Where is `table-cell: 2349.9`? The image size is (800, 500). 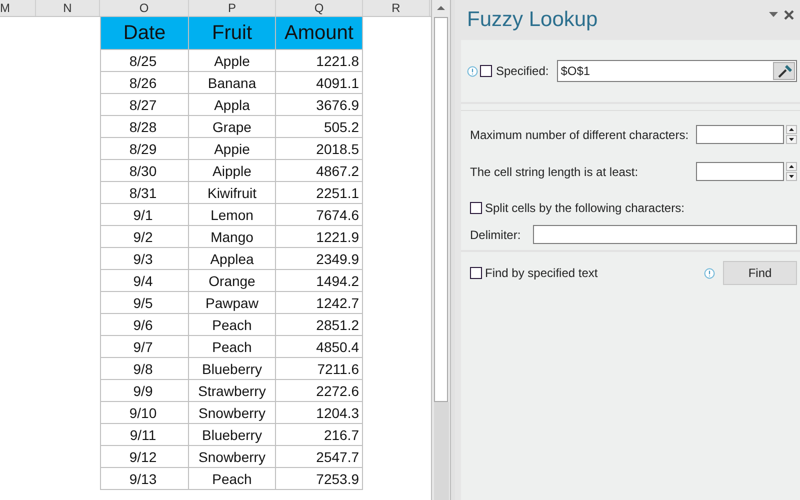 table-cell: 2349.9 is located at coordinates (337, 258).